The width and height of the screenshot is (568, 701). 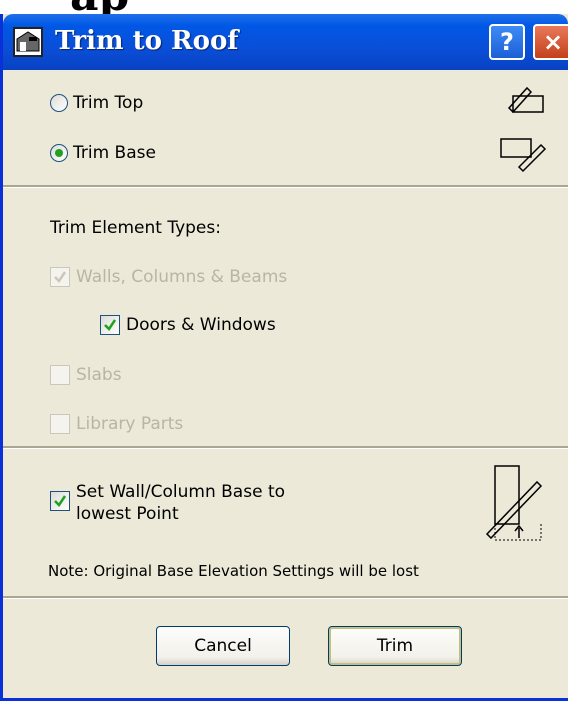 I want to click on trim-top-label: Trim Top, so click(x=108, y=103).